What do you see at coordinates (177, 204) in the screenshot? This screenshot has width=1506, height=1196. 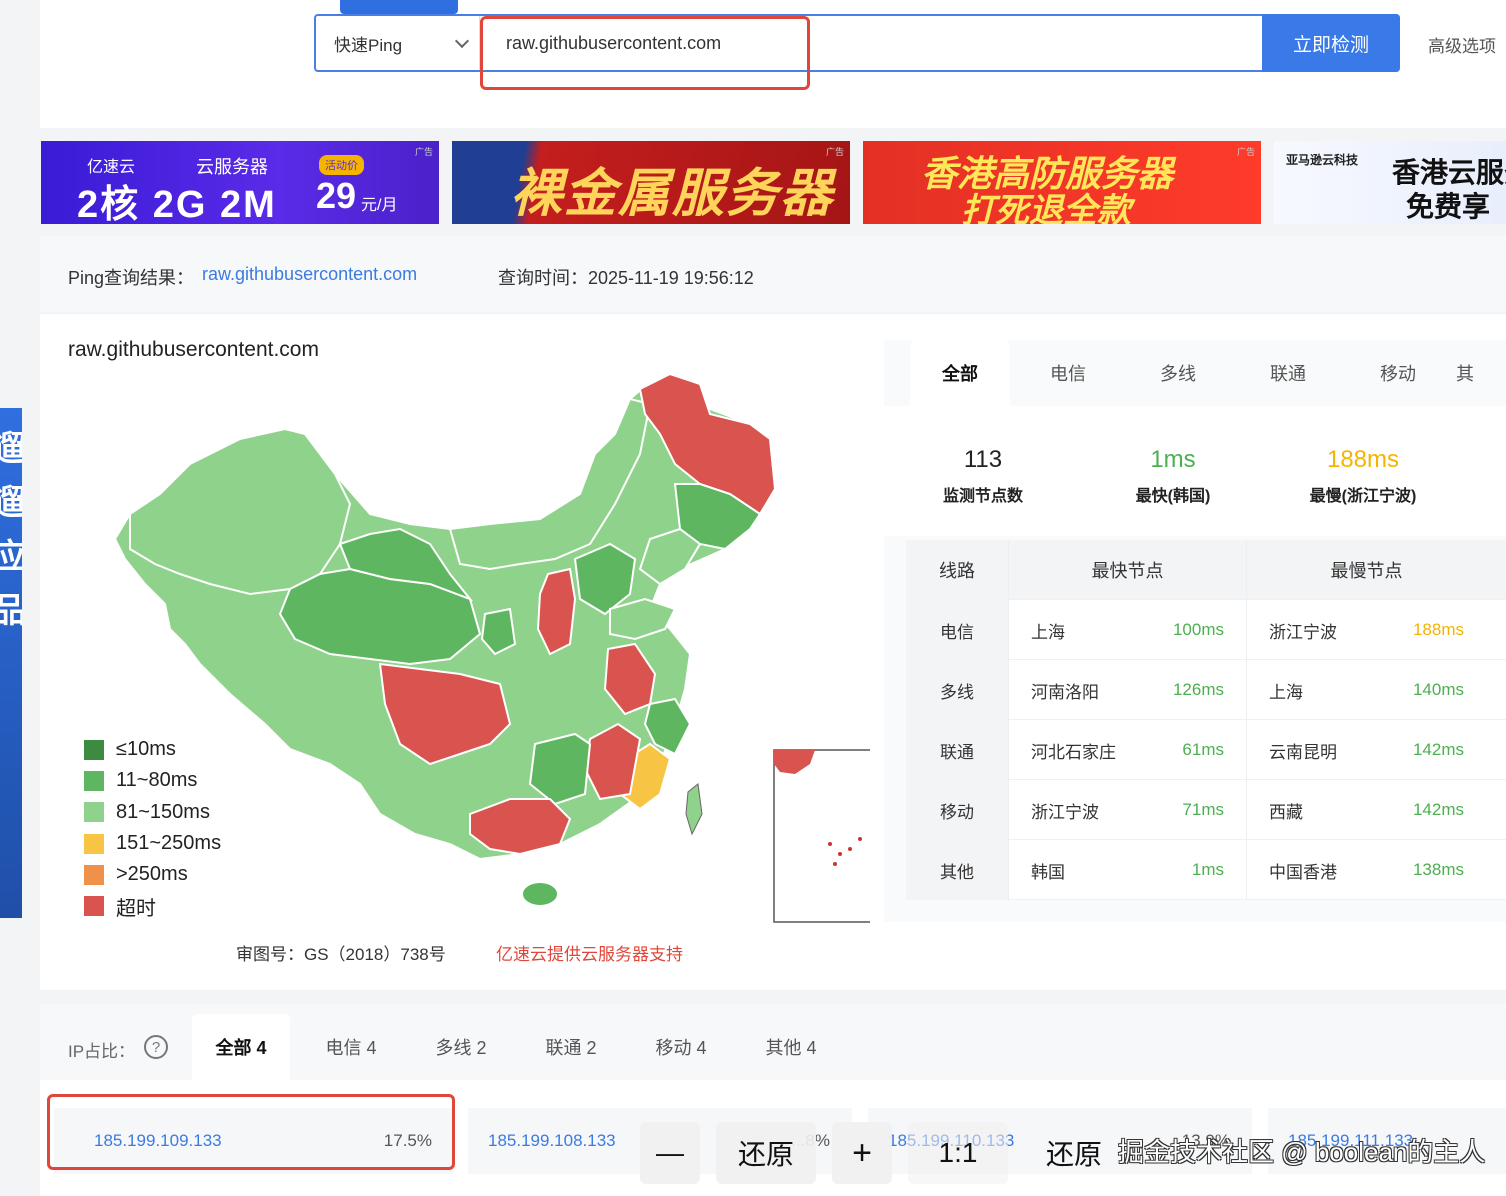 I see `banner-spec: 2核 2G 2M` at bounding box center [177, 204].